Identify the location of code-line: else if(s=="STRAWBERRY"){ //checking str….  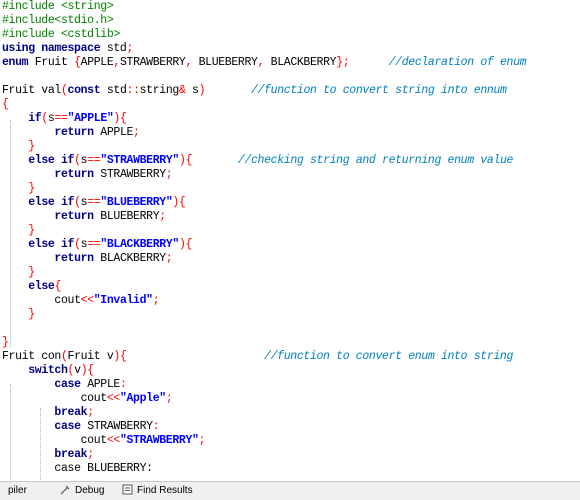
(257, 161).